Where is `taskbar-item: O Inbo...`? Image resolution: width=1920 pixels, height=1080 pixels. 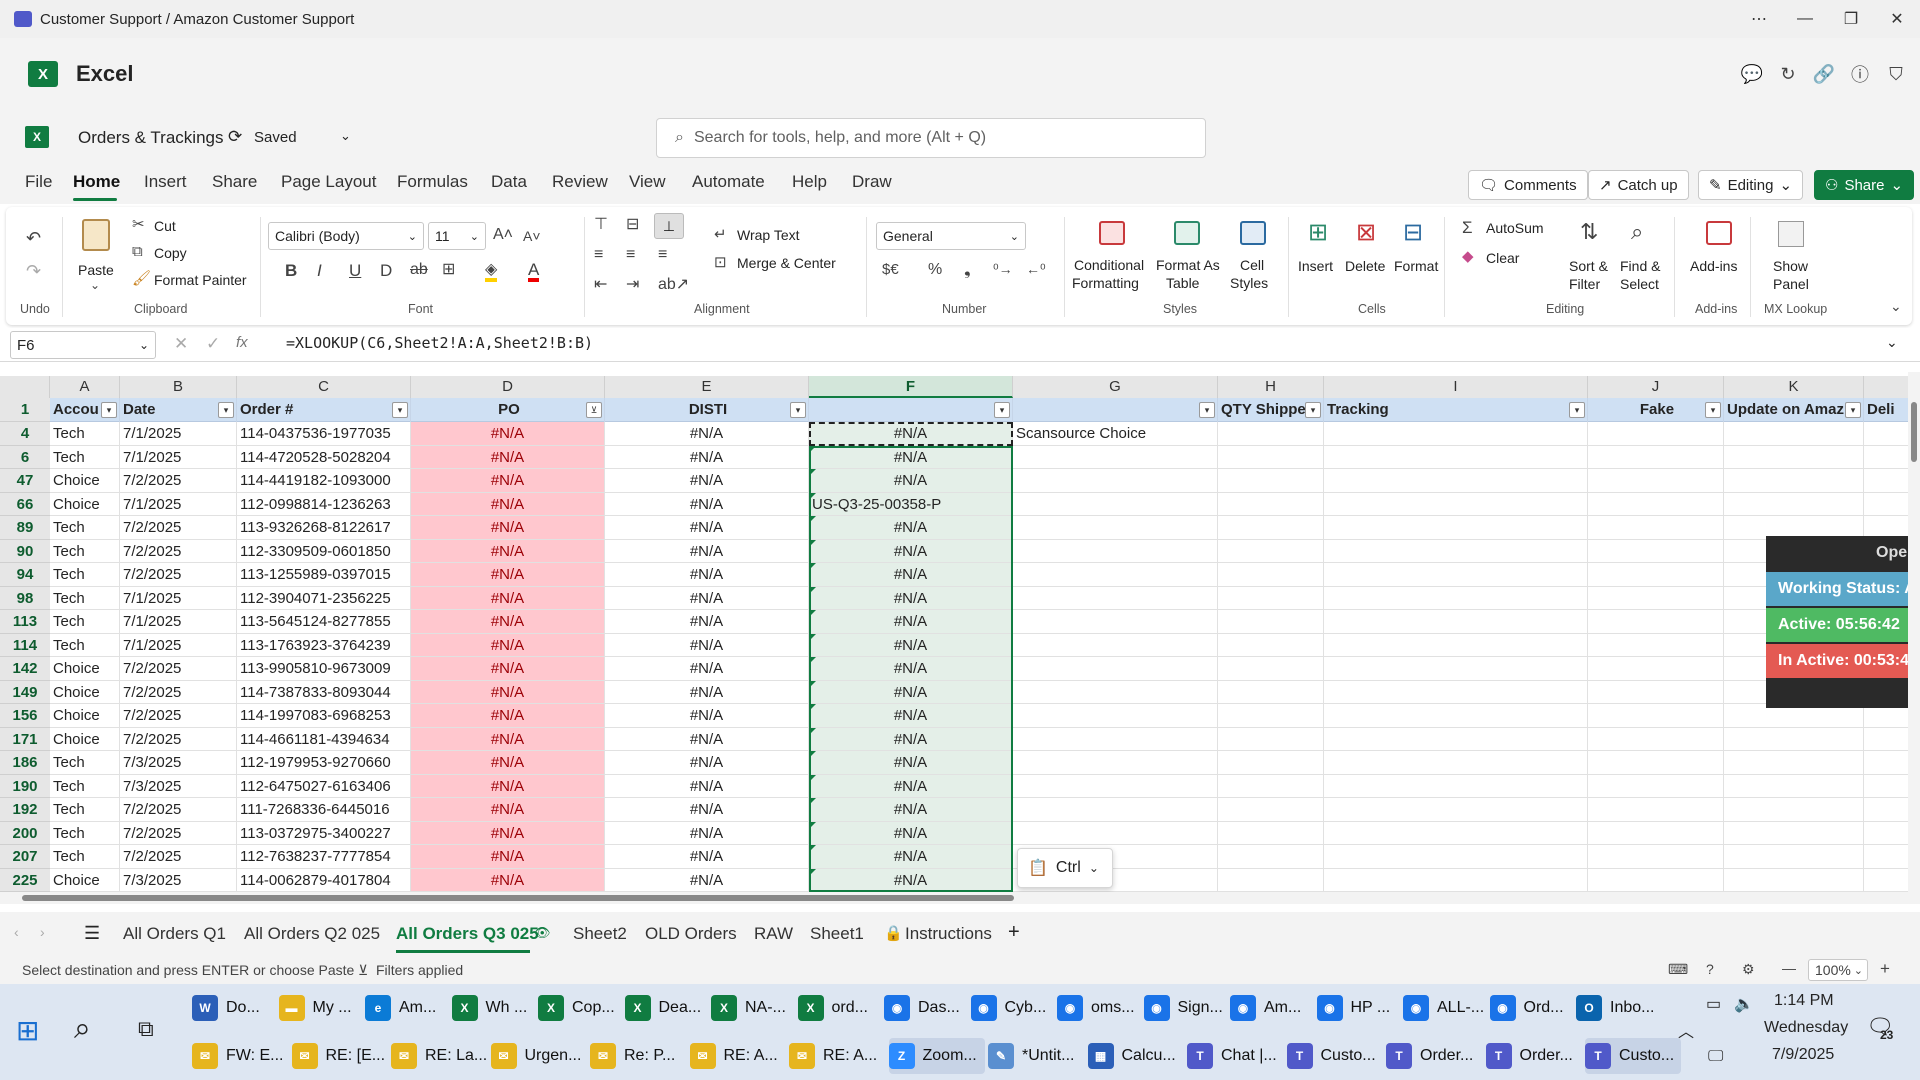 taskbar-item: O Inbo... is located at coordinates (1618, 1008).